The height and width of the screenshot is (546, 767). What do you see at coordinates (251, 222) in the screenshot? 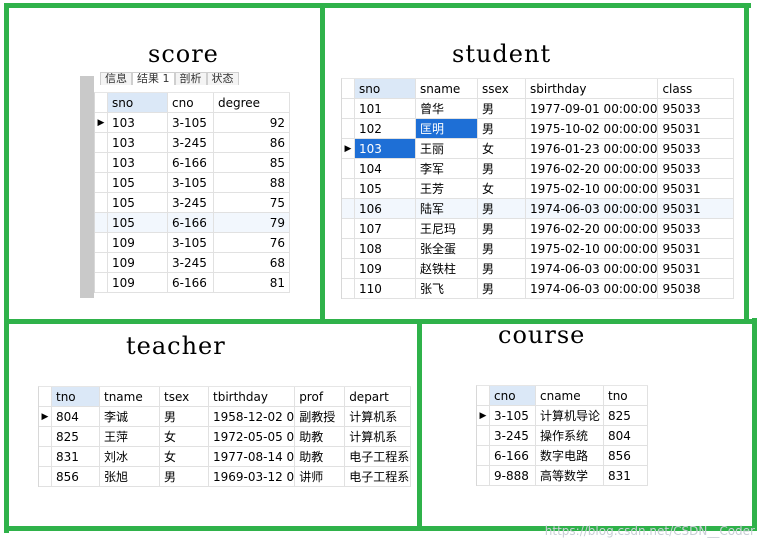
I see `table-cell: 79` at bounding box center [251, 222].